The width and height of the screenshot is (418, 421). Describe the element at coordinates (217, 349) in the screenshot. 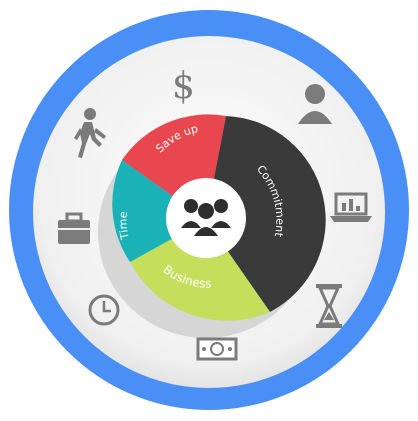

I see `money-icon` at that location.